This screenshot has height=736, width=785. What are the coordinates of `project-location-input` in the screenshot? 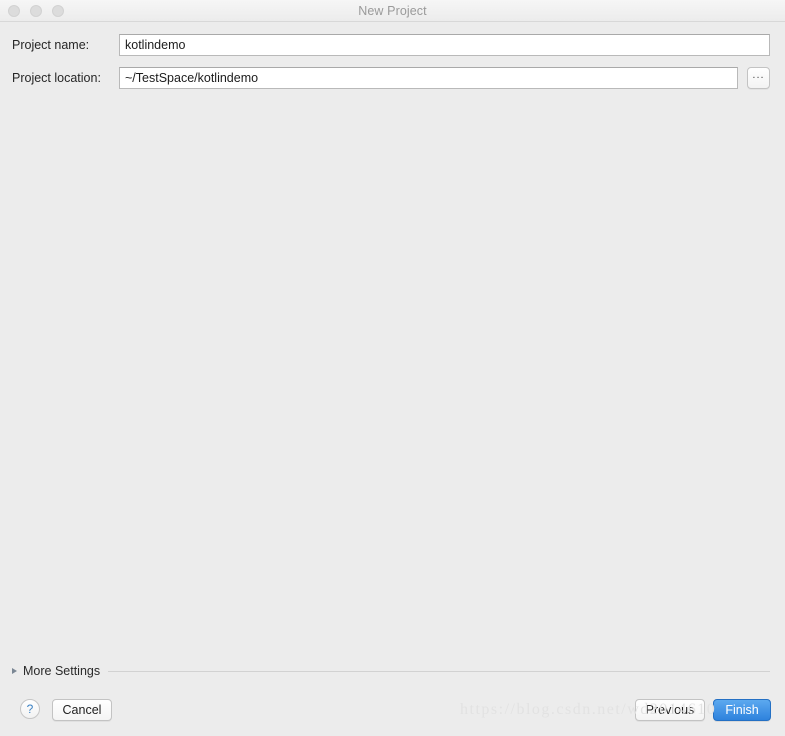 It's located at (428, 78).